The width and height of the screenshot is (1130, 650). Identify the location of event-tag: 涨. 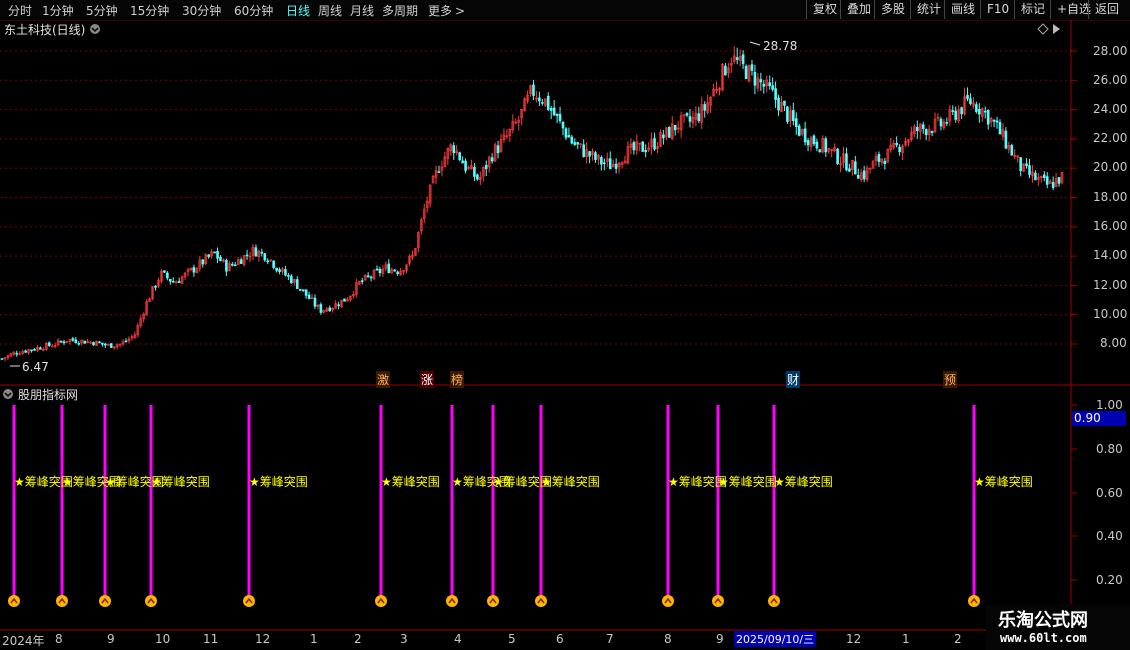
(427, 379).